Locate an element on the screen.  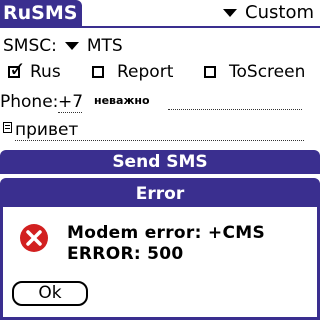
error-message: Modem error: +CMS ERROR: 500 is located at coordinates (166, 244).